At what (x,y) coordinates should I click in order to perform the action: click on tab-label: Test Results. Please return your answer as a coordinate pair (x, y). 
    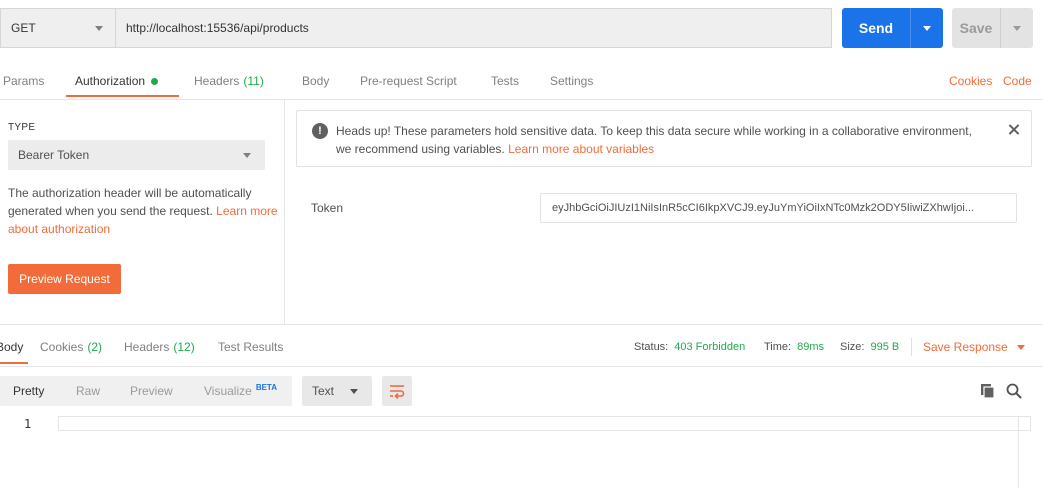
    Looking at the image, I should click on (251, 347).